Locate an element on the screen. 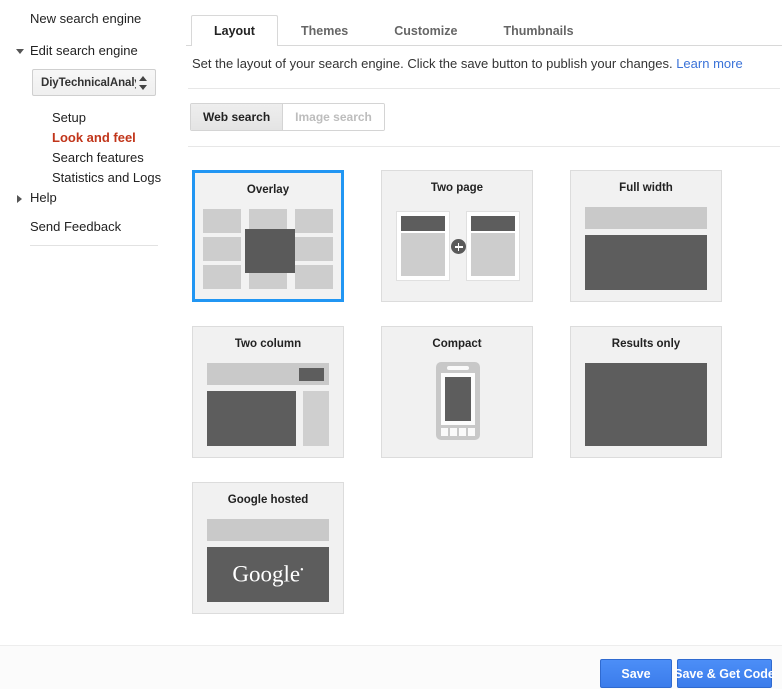 The width and height of the screenshot is (782, 689). tab-label: Themes is located at coordinates (324, 31).